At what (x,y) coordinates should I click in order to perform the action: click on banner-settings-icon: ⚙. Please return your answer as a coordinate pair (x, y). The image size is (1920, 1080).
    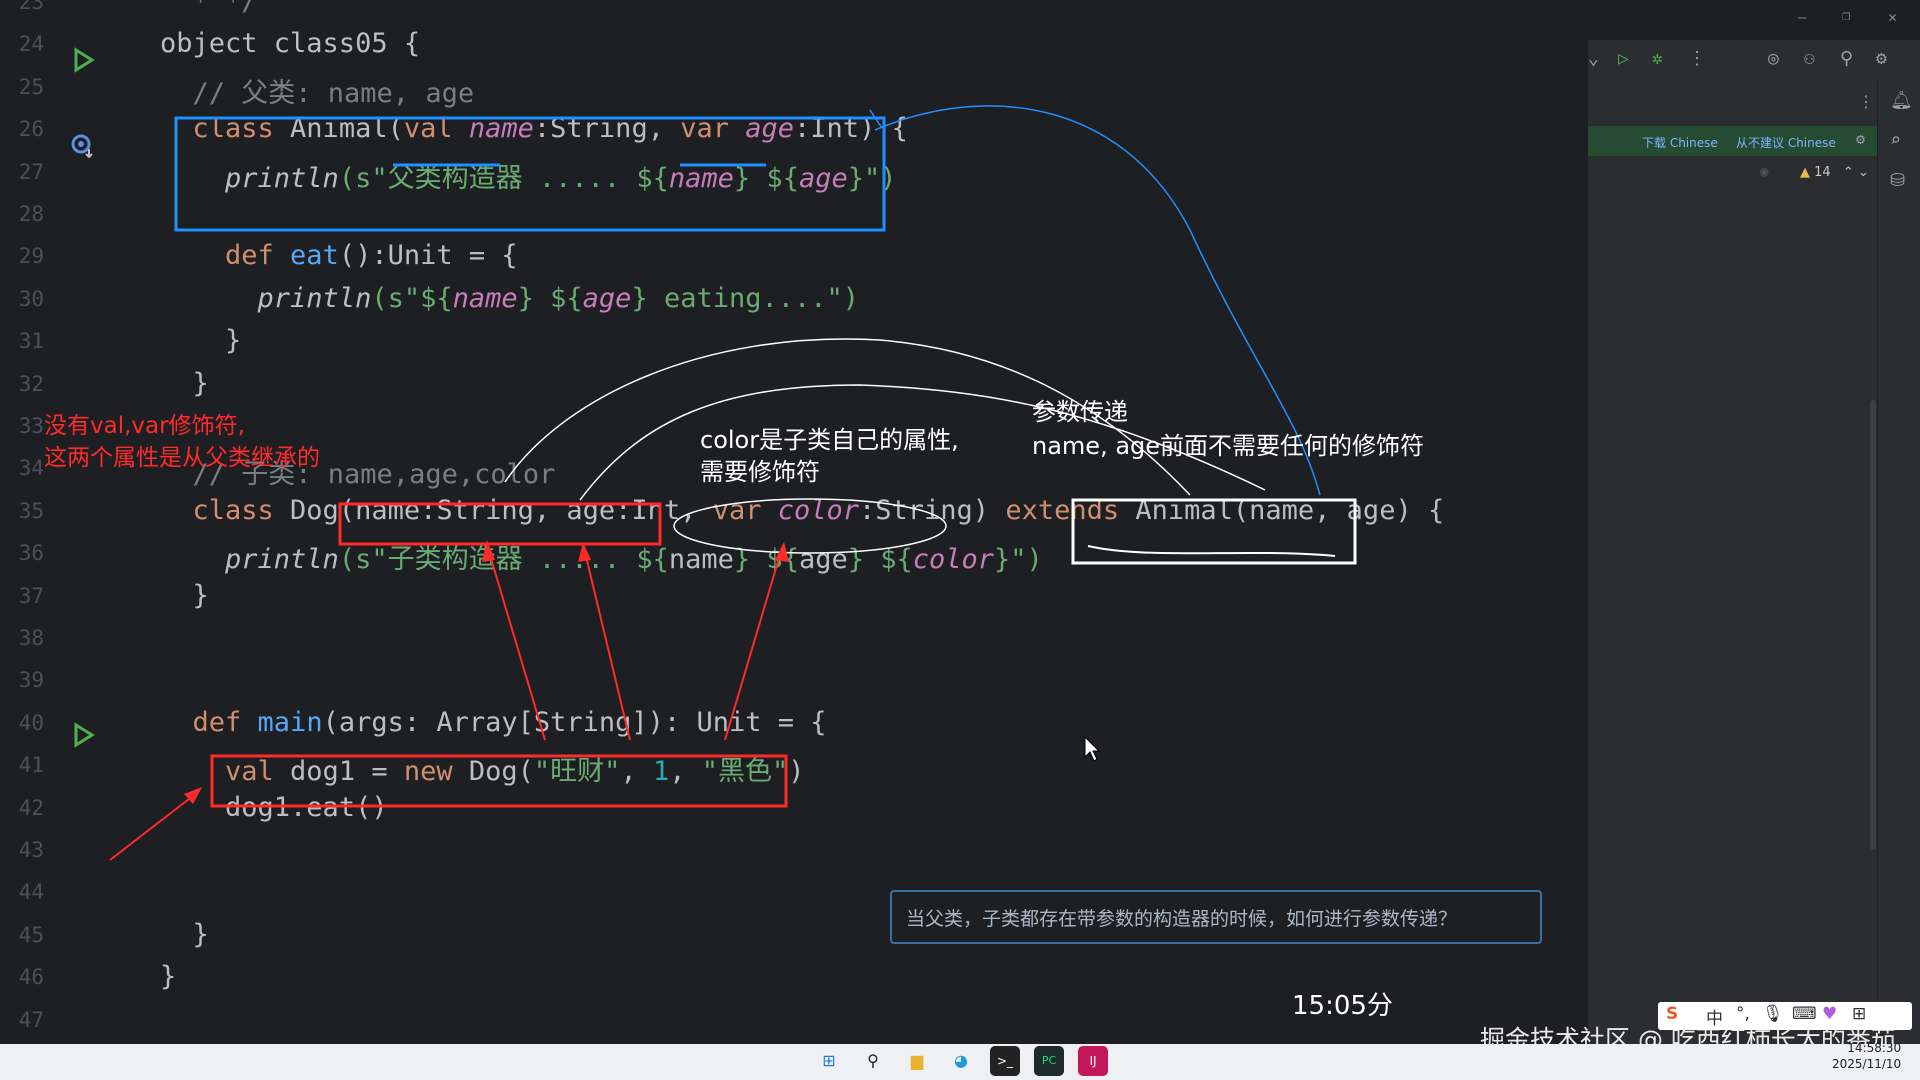
    Looking at the image, I should click on (1860, 139).